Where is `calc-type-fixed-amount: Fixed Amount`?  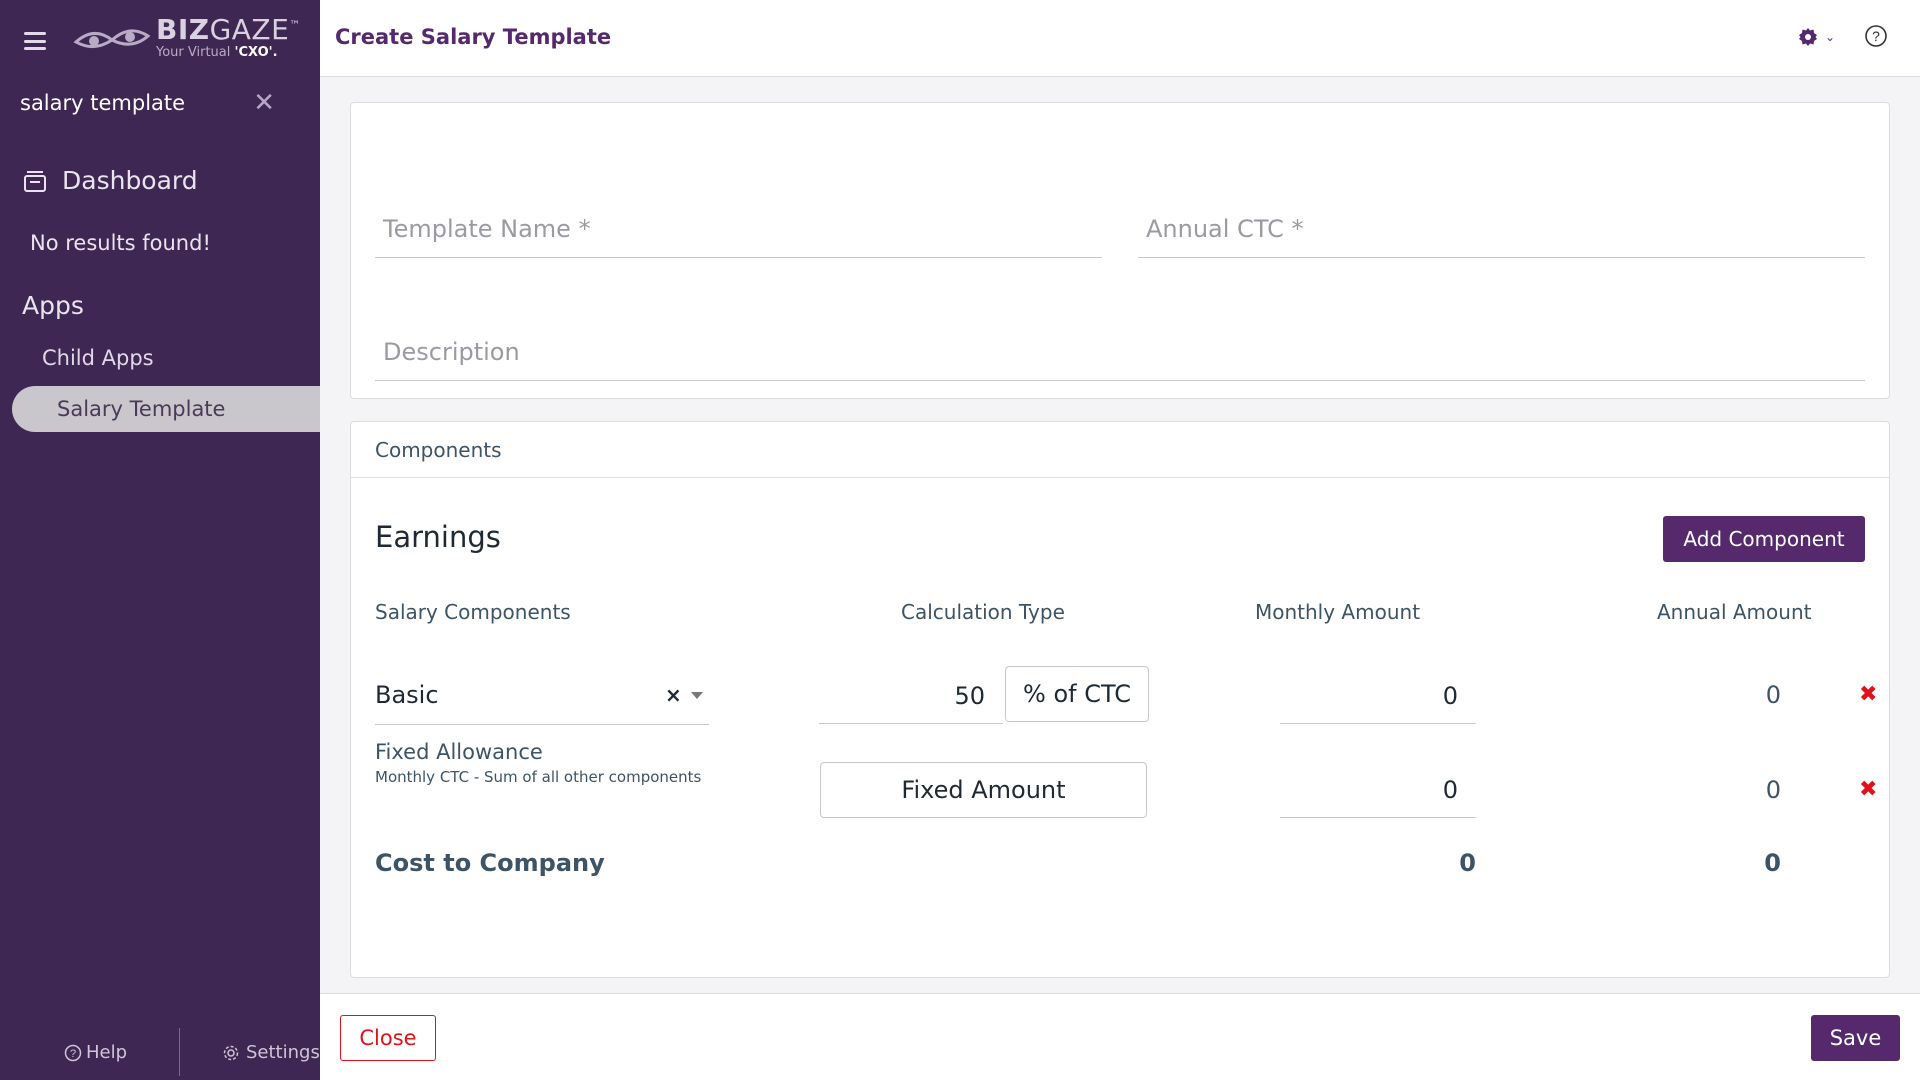
calc-type-fixed-amount: Fixed Amount is located at coordinates (983, 790).